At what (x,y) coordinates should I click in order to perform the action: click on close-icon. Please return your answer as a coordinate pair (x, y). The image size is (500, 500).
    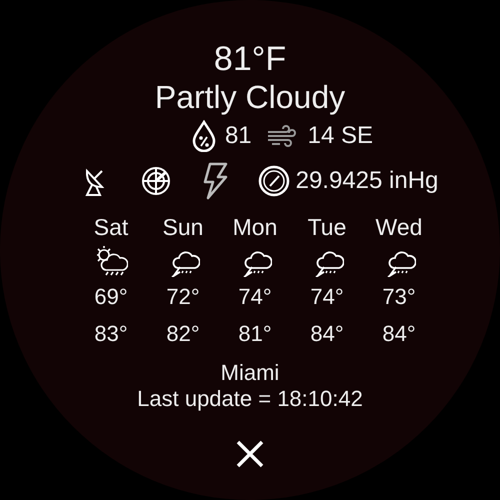
    Looking at the image, I should click on (250, 454).